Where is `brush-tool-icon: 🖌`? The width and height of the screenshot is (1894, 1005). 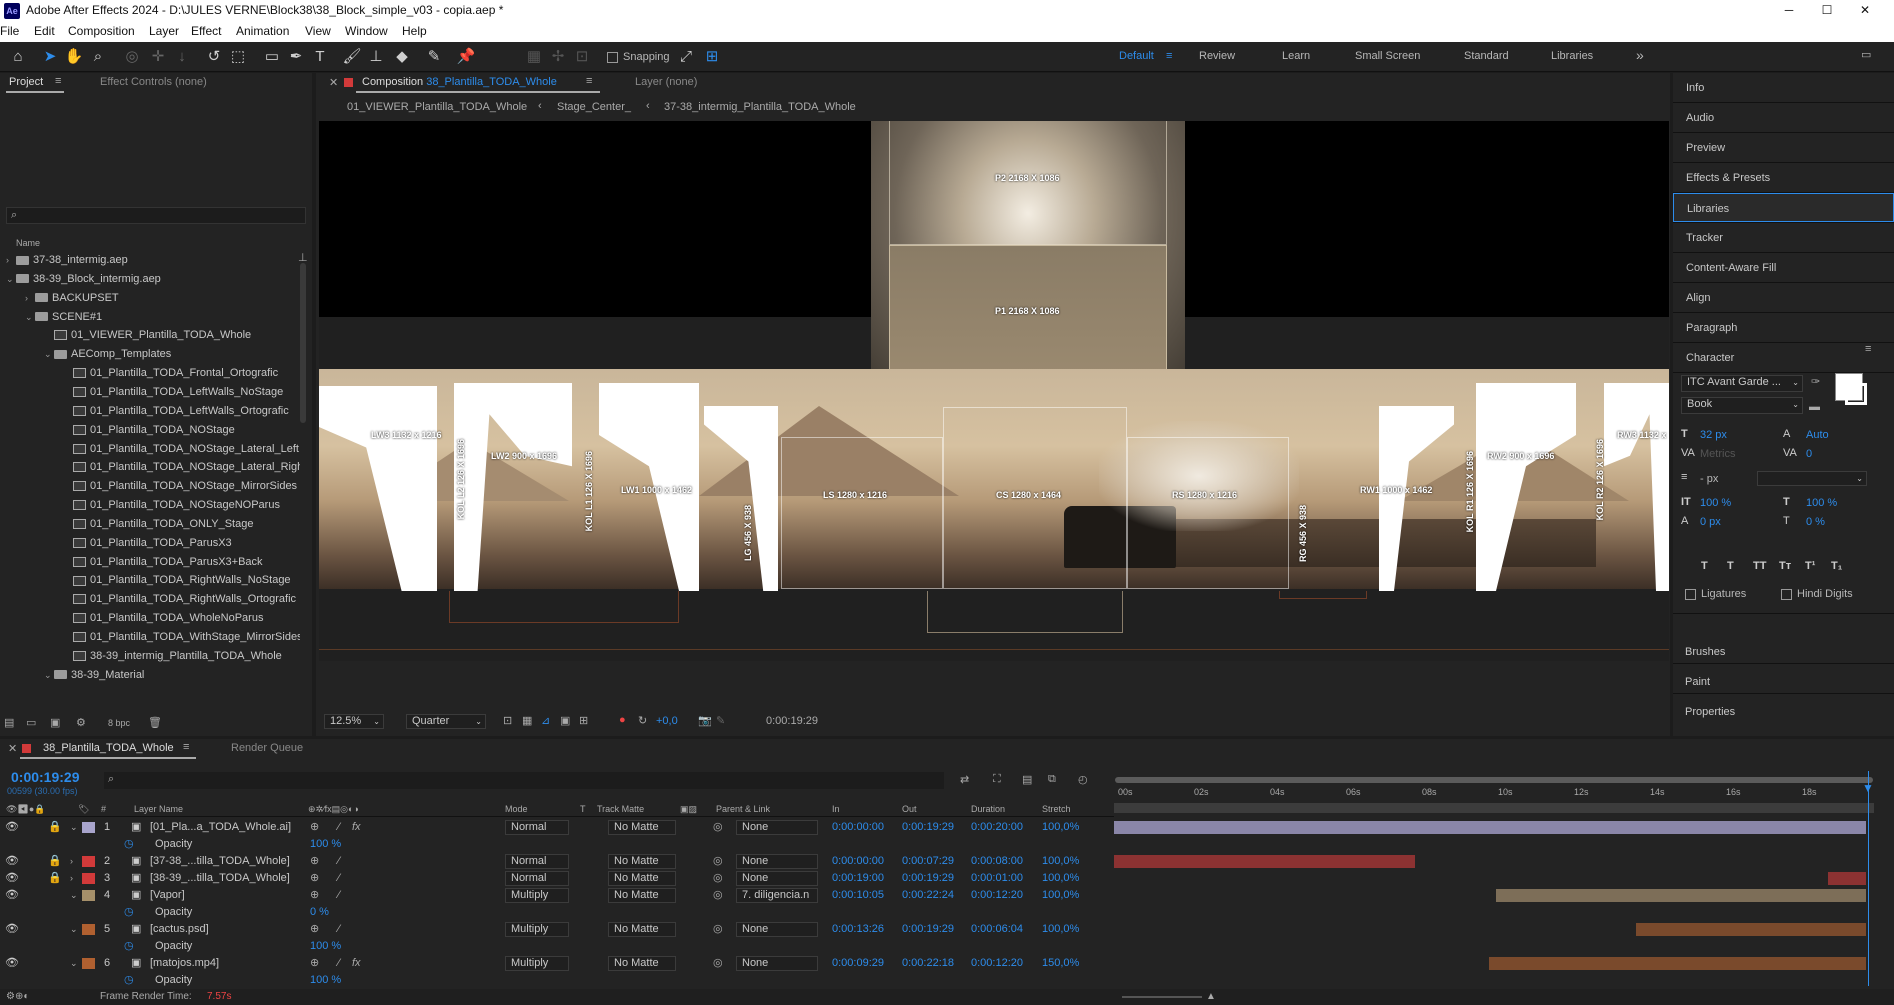 brush-tool-icon: 🖌 is located at coordinates (352, 57).